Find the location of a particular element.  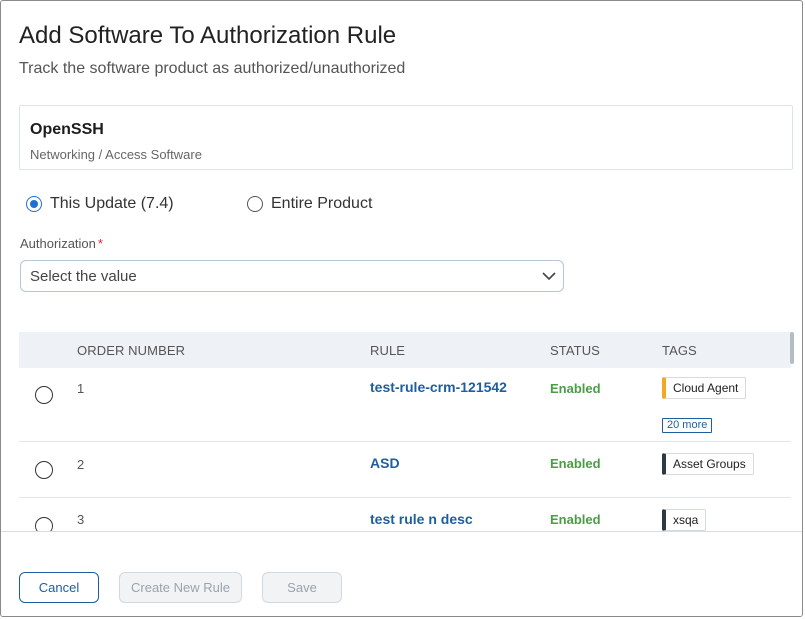

product-card: OpenSSH Networking / Access Software is located at coordinates (406, 137).